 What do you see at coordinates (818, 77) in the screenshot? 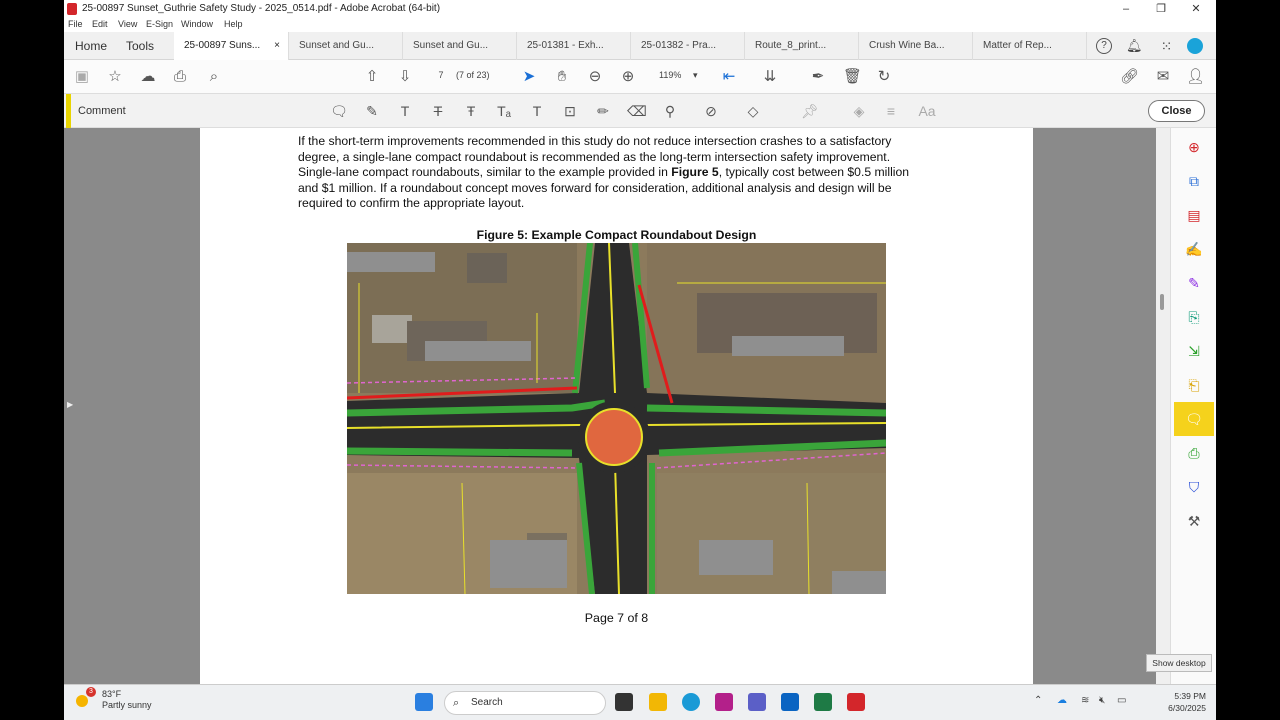
I see `sign-pen-icon: ✒` at bounding box center [818, 77].